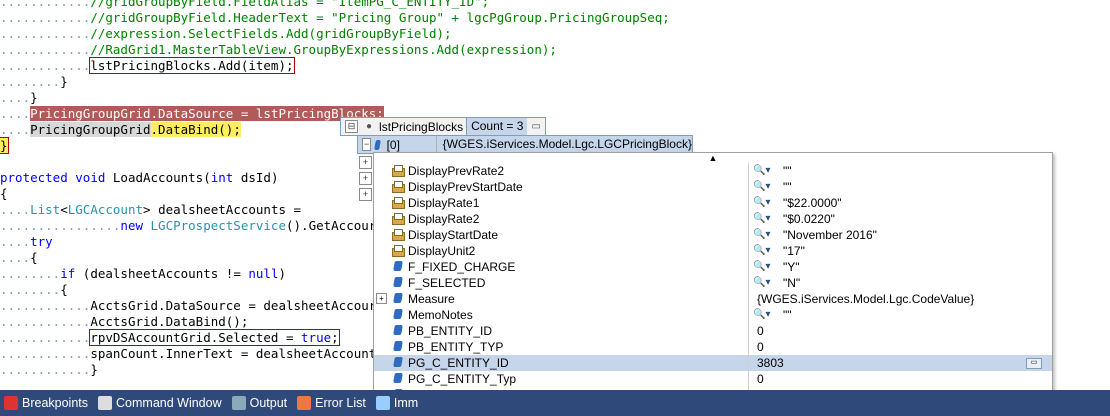 The width and height of the screenshot is (1110, 416). Describe the element at coordinates (713, 171) in the screenshot. I see `datatip-property-row: DisplayPrevRate2 🔍▾ ""` at that location.